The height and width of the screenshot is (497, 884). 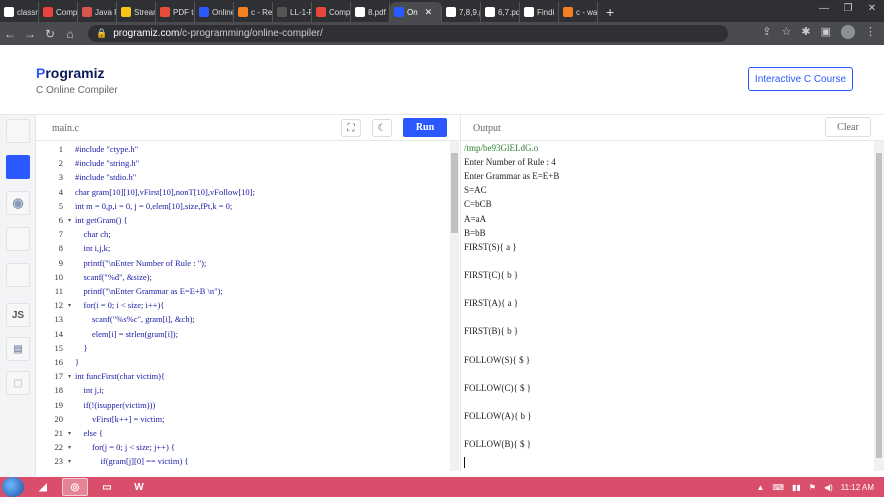 What do you see at coordinates (610, 12) in the screenshot?
I see `new-tab-button: +` at bounding box center [610, 12].